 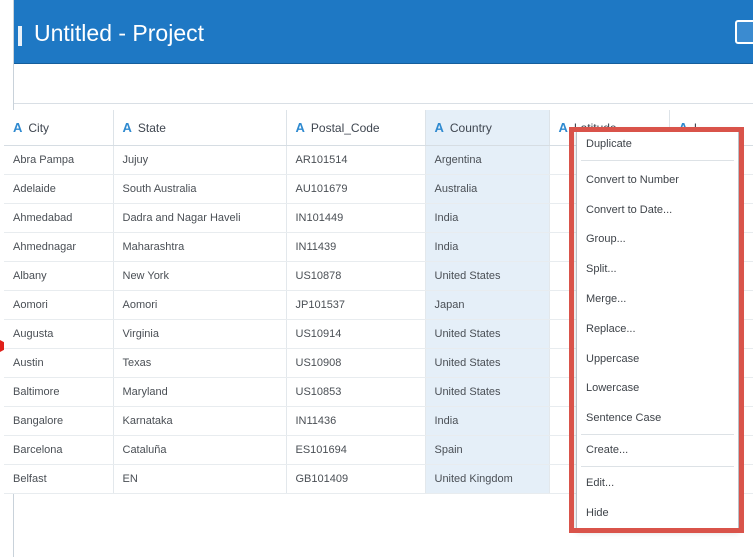 I want to click on cell-state: Jujuy, so click(x=200, y=160).